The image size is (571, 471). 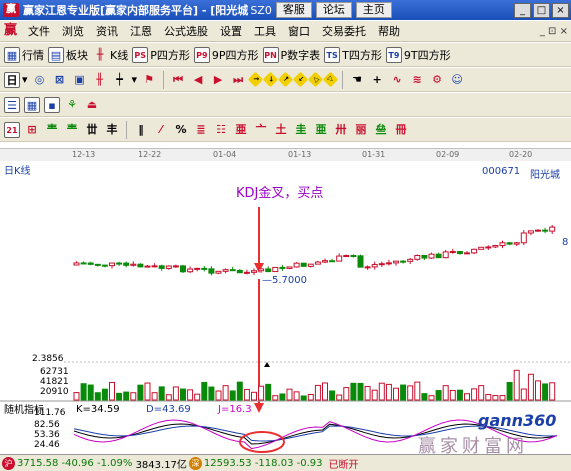 I want to click on separator, so click(x=164, y=79).